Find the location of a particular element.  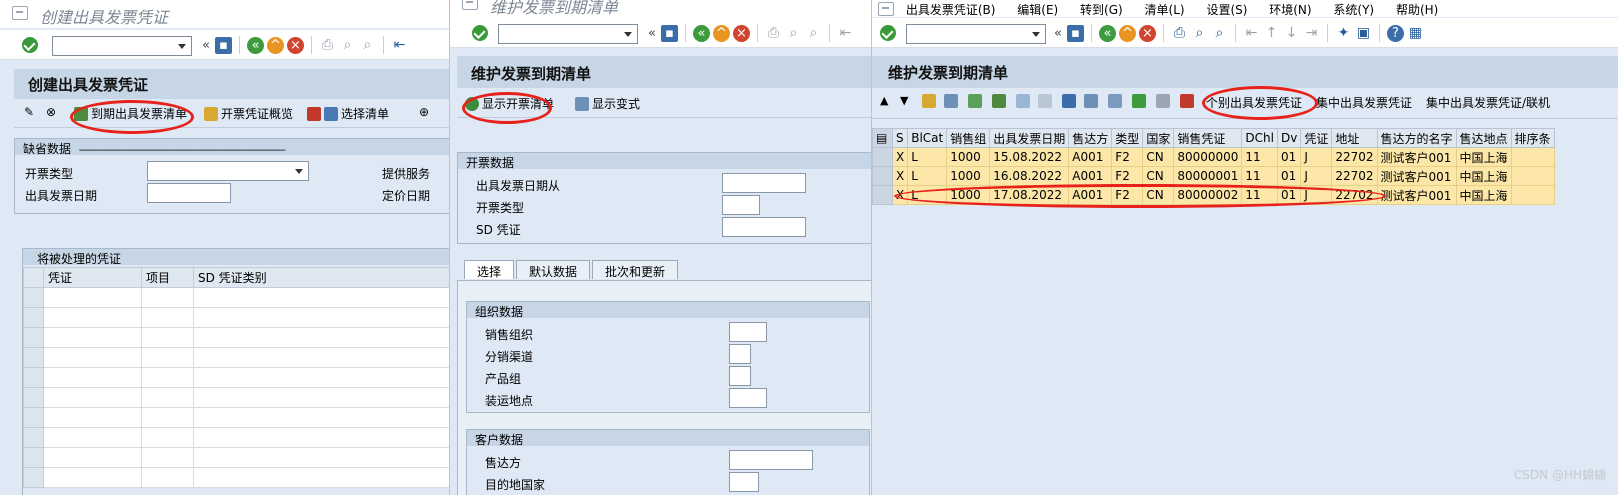

previous-page-icon: ↑ is located at coordinates (1271, 33).